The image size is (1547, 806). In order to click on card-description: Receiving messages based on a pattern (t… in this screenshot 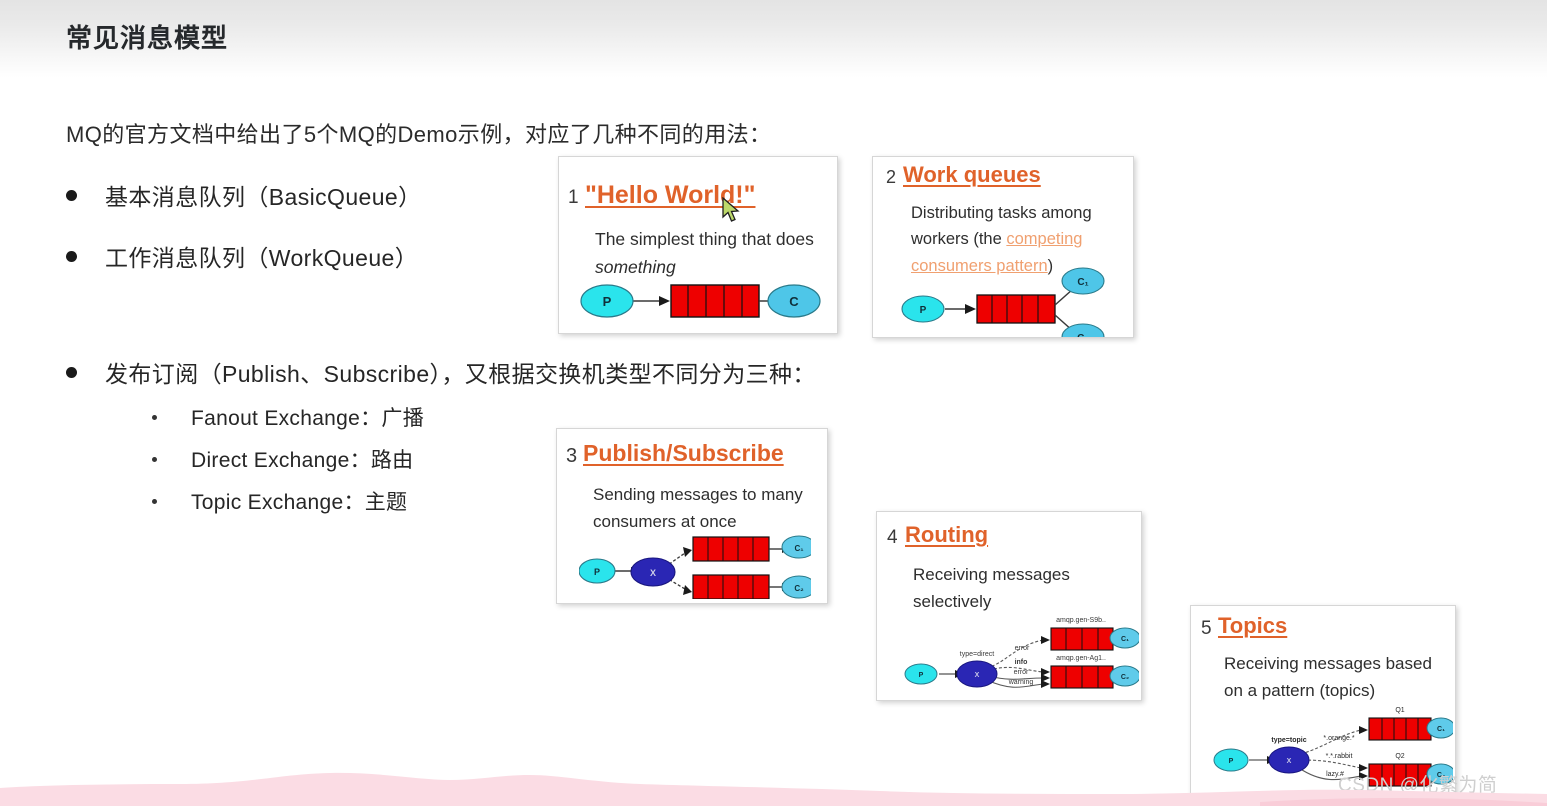, I will do `click(1328, 677)`.